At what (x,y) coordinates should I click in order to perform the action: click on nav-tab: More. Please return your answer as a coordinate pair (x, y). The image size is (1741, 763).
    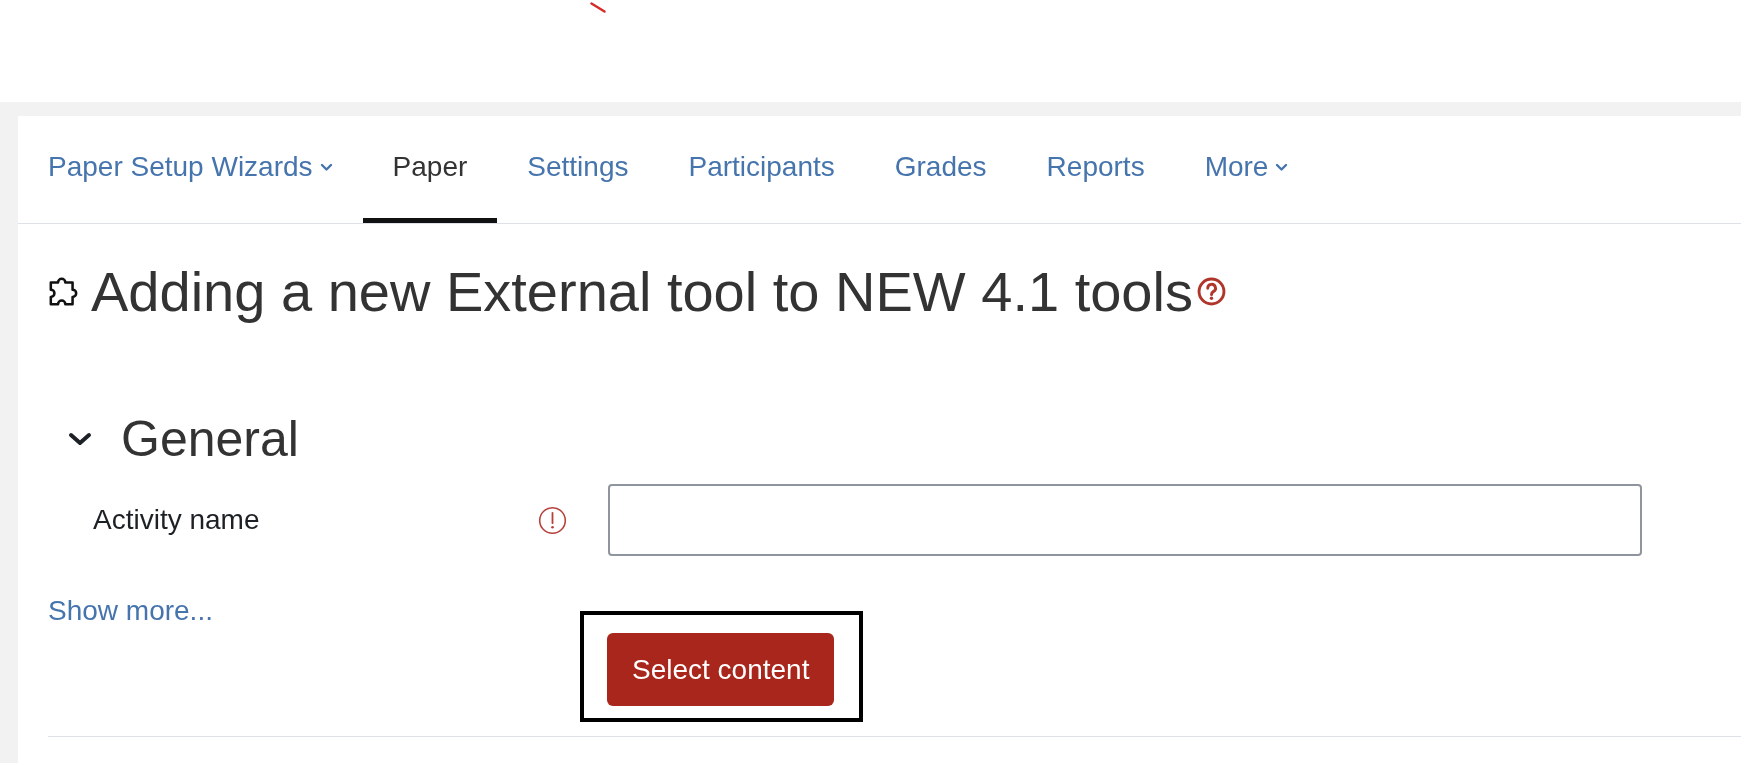
    Looking at the image, I should click on (1246, 169).